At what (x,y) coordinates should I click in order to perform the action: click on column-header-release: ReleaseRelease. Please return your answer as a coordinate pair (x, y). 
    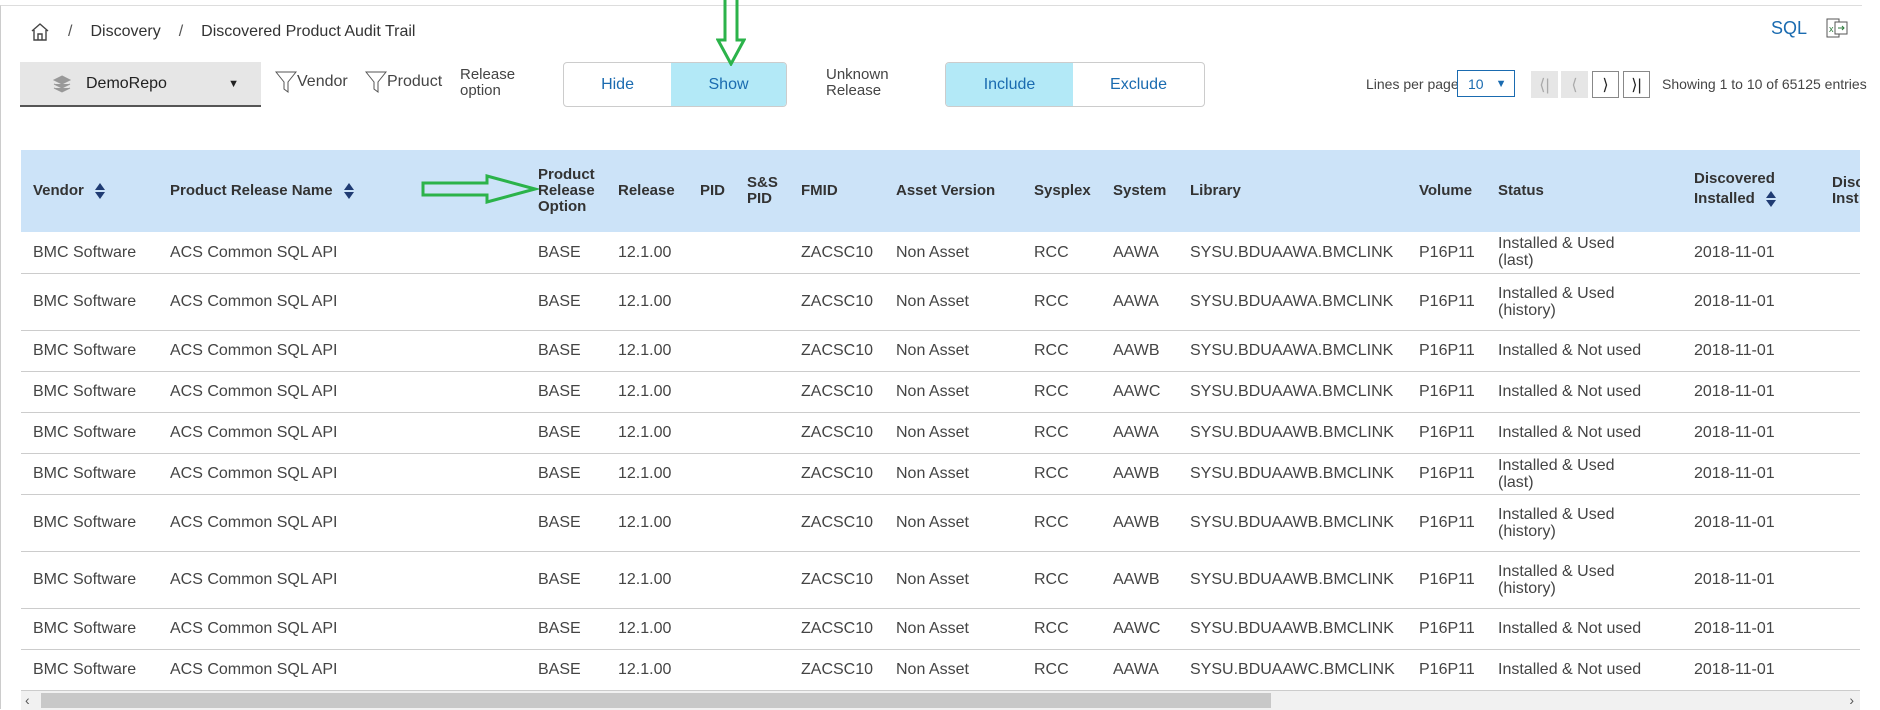
    Looking at the image, I should click on (659, 191).